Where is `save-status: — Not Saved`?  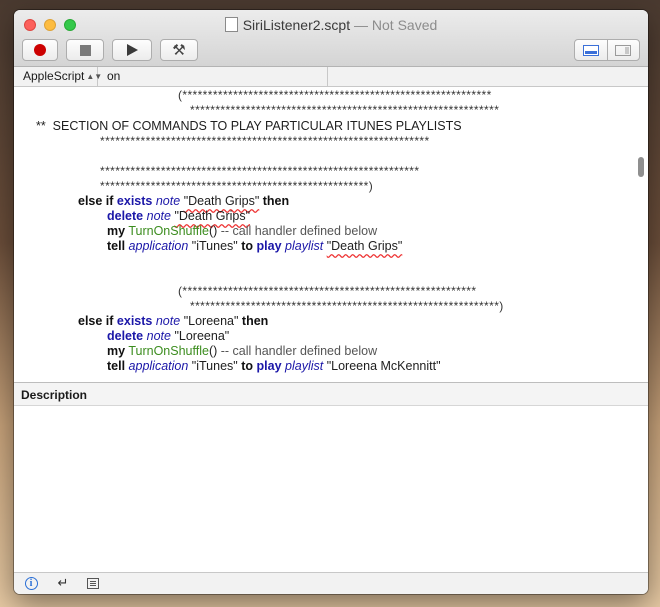 save-status: — Not Saved is located at coordinates (396, 25).